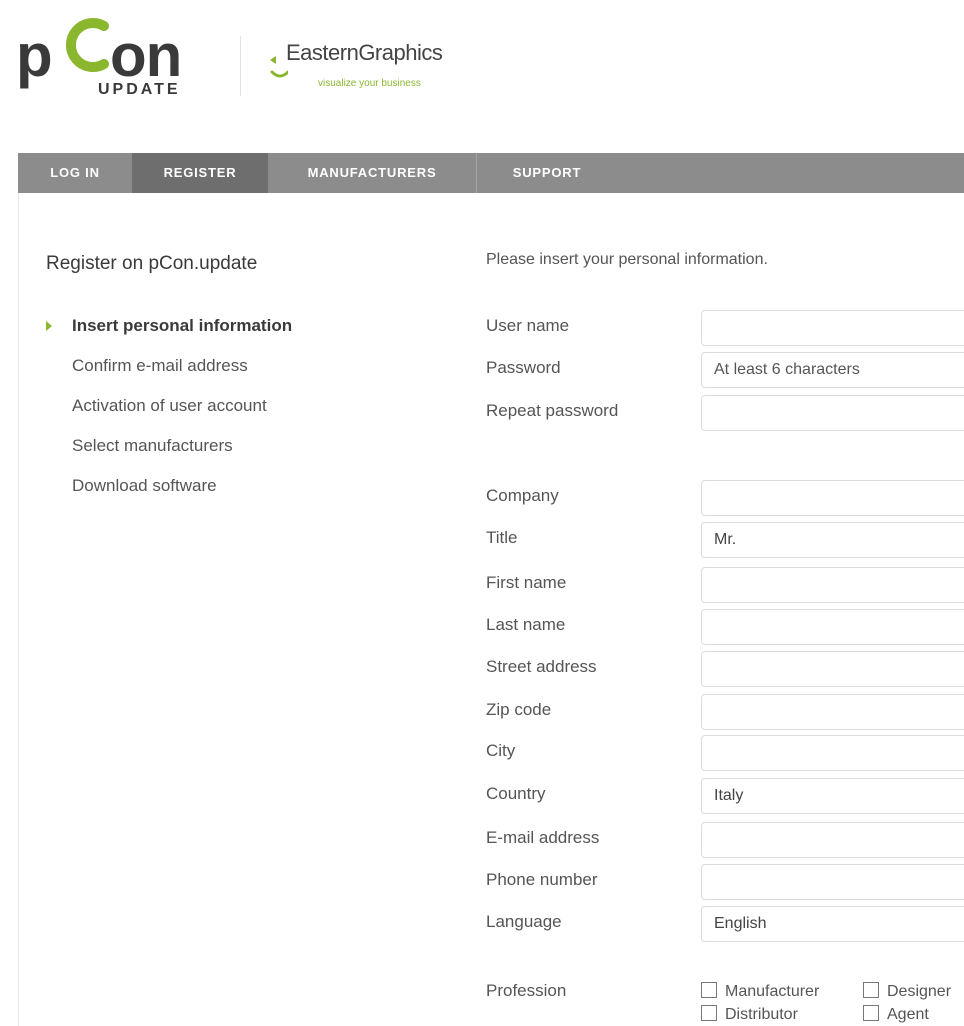 Image resolution: width=964 pixels, height=1026 pixels. I want to click on last-name-label: Last name, so click(526, 624).